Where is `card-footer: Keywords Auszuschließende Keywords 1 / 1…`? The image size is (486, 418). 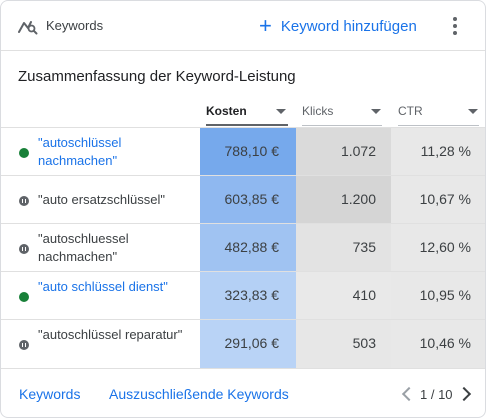 card-footer: Keywords Auszuschließende Keywords 1 / 1… is located at coordinates (243, 392).